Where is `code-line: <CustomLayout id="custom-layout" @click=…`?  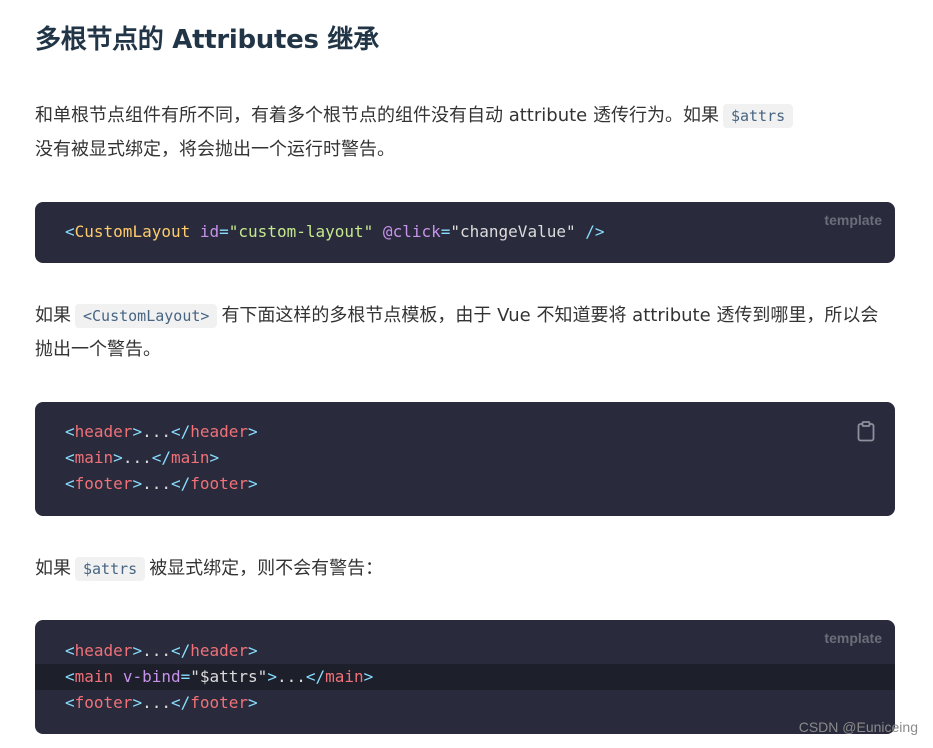
code-line: <CustomLayout id="custom-layout" @click=… is located at coordinates (335, 231).